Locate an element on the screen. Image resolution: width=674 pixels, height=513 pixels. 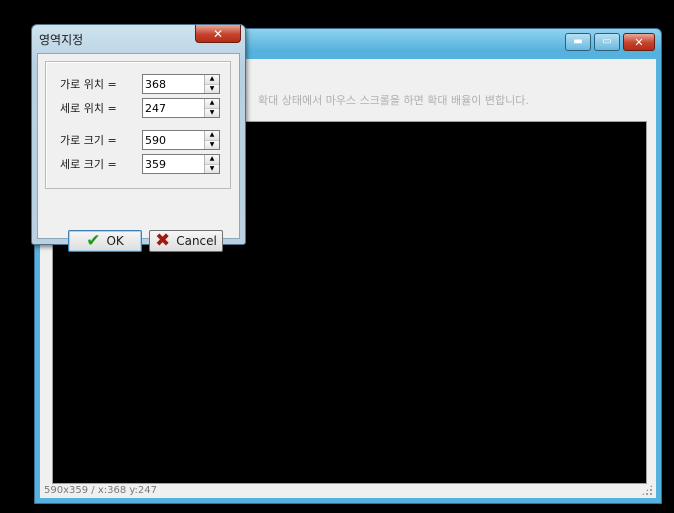
spinner-width: ▲ ▼ is located at coordinates (181, 140).